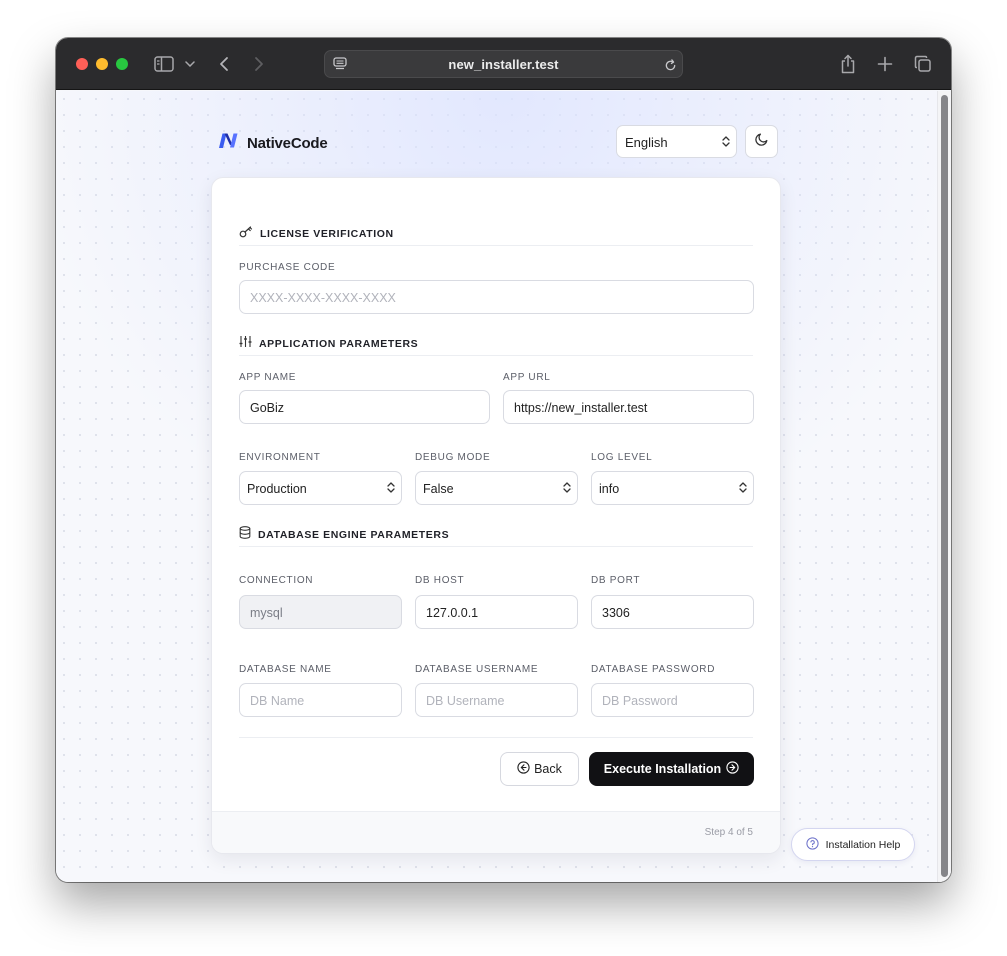  Describe the element at coordinates (277, 701) in the screenshot. I see `db-name-placeholder: DB Name` at that location.